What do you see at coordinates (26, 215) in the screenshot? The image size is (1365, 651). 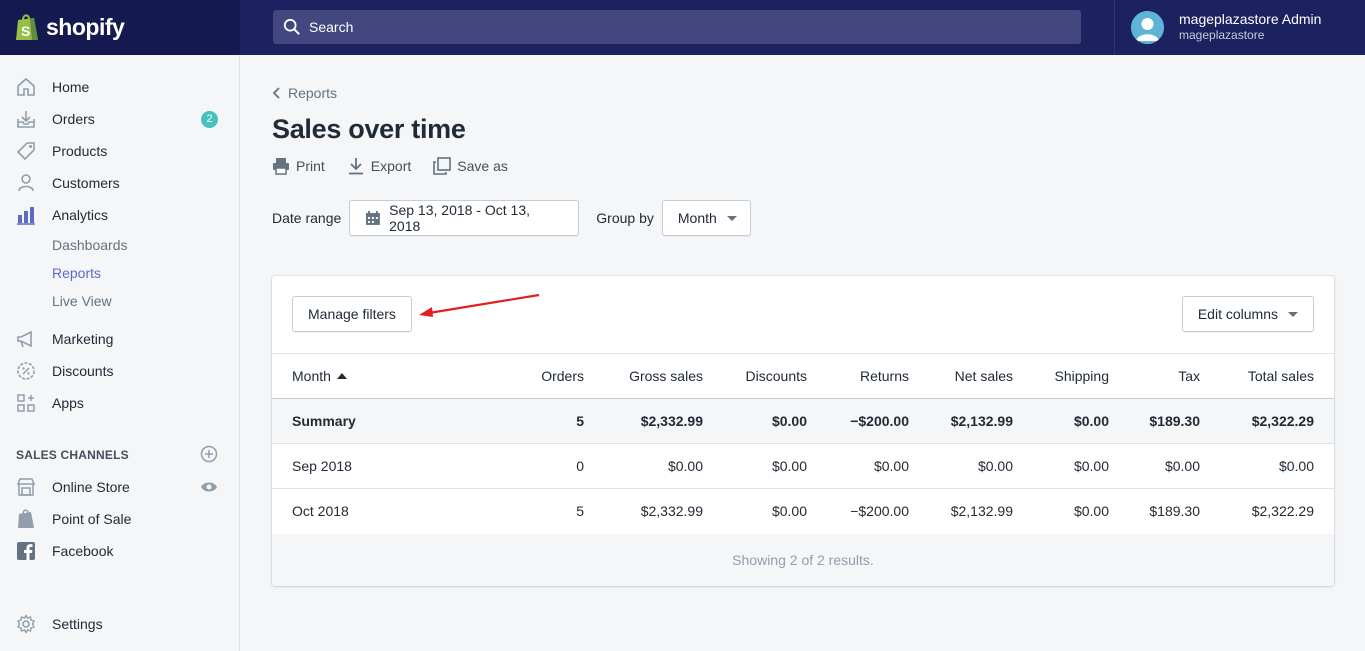 I see `analytics-icon` at bounding box center [26, 215].